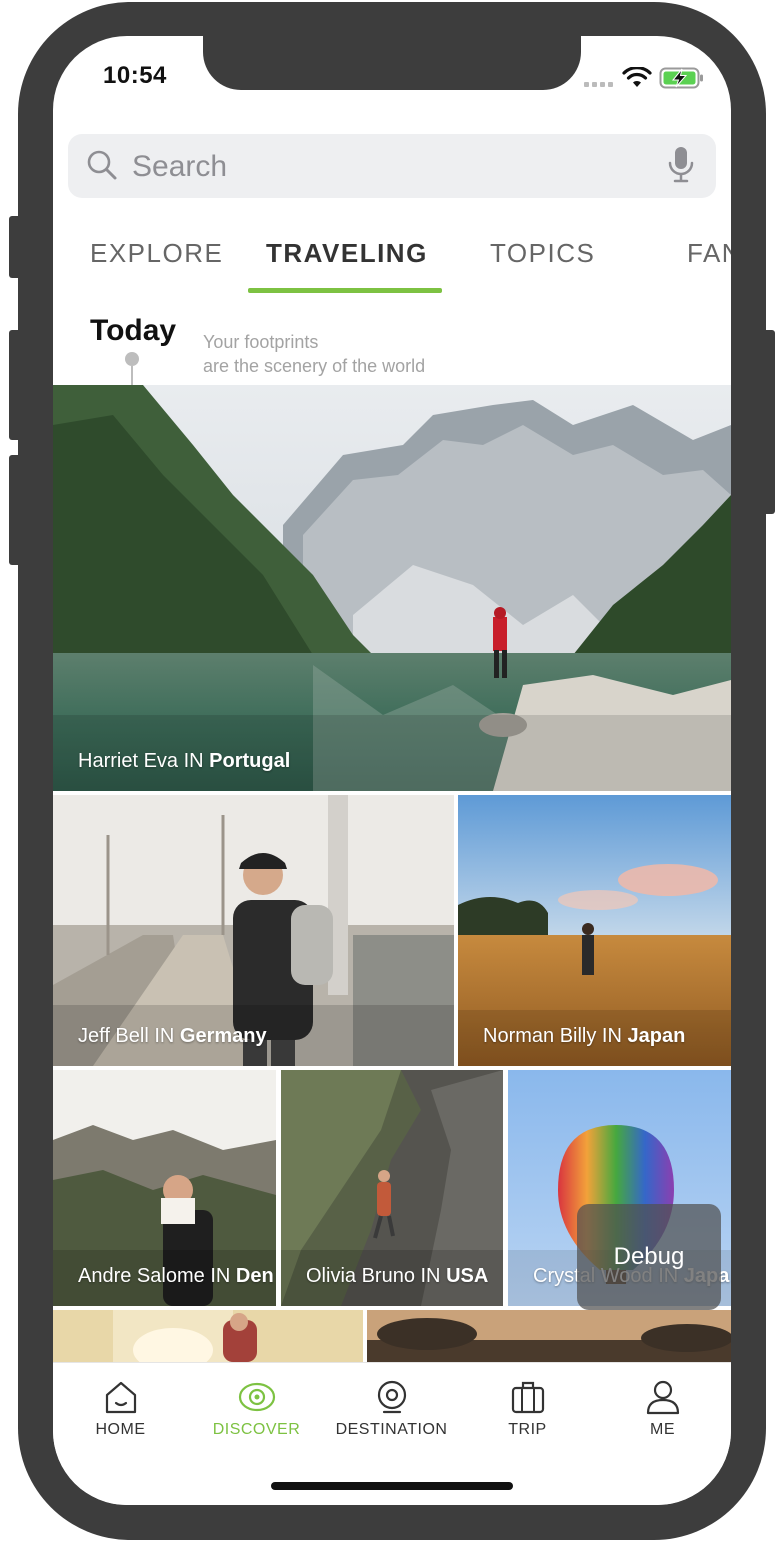 Image resolution: width=784 pixels, height=1542 pixels. I want to click on photo-caption: Harriet Eva IN Portugal, so click(184, 761).